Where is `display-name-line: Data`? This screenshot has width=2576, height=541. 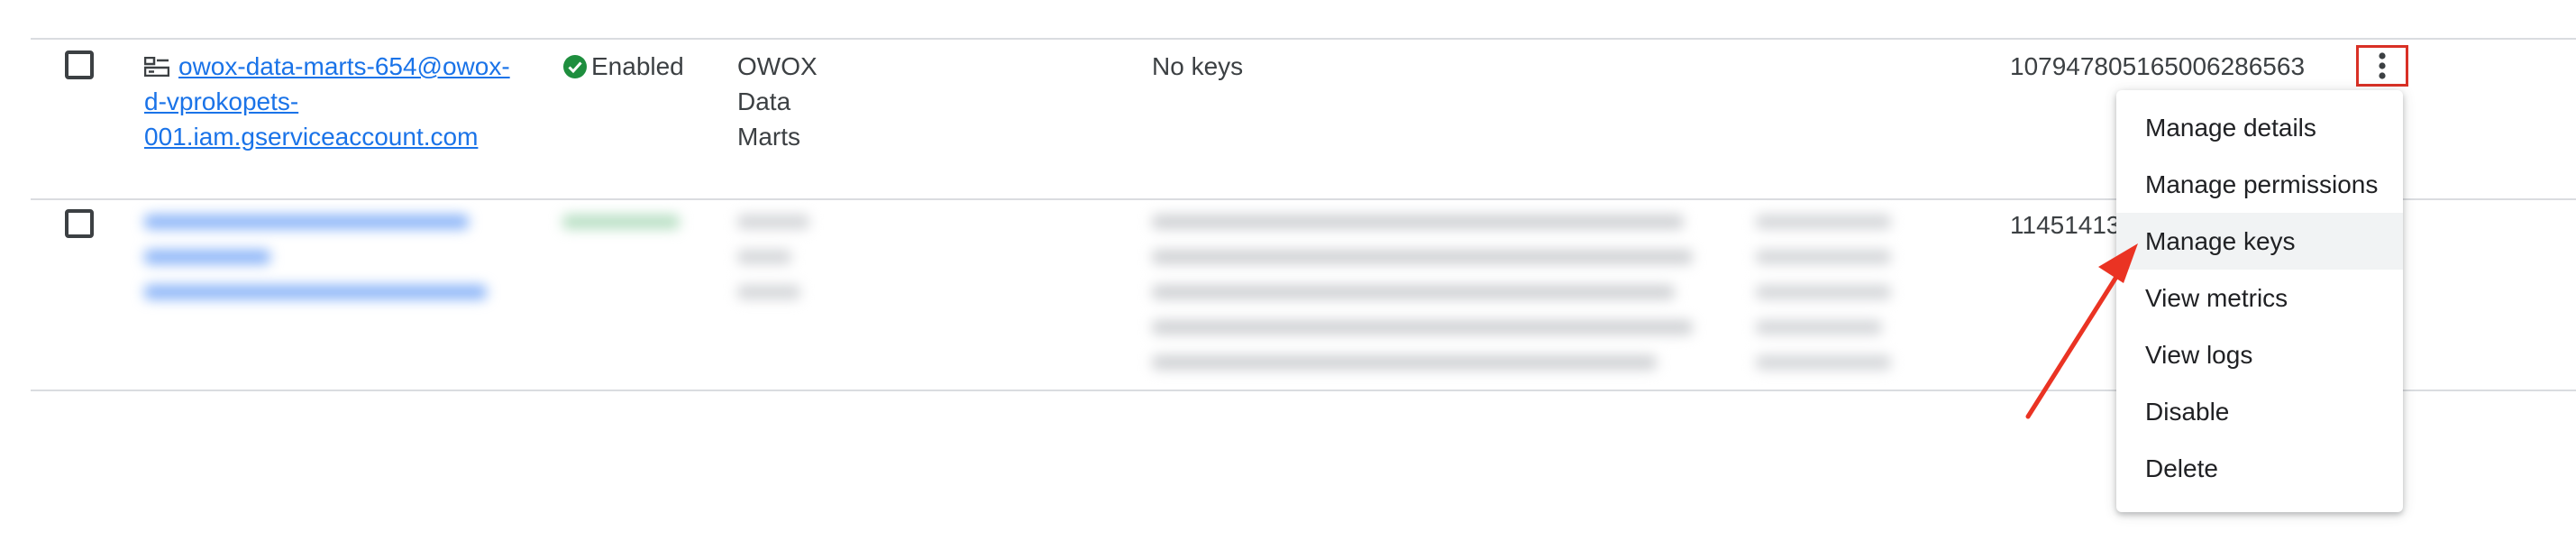 display-name-line: Data is located at coordinates (764, 101).